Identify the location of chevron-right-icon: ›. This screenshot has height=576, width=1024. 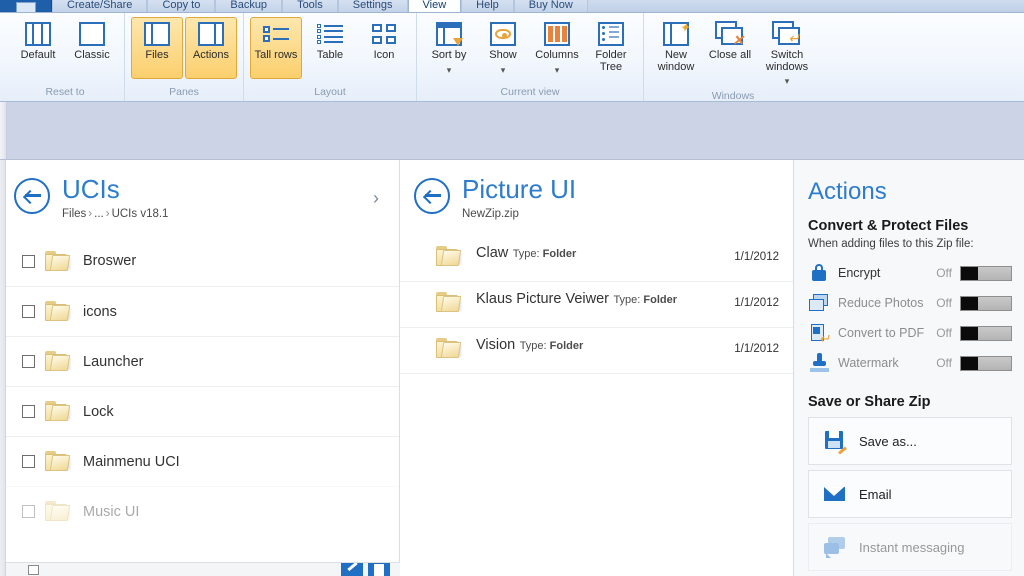
(376, 198).